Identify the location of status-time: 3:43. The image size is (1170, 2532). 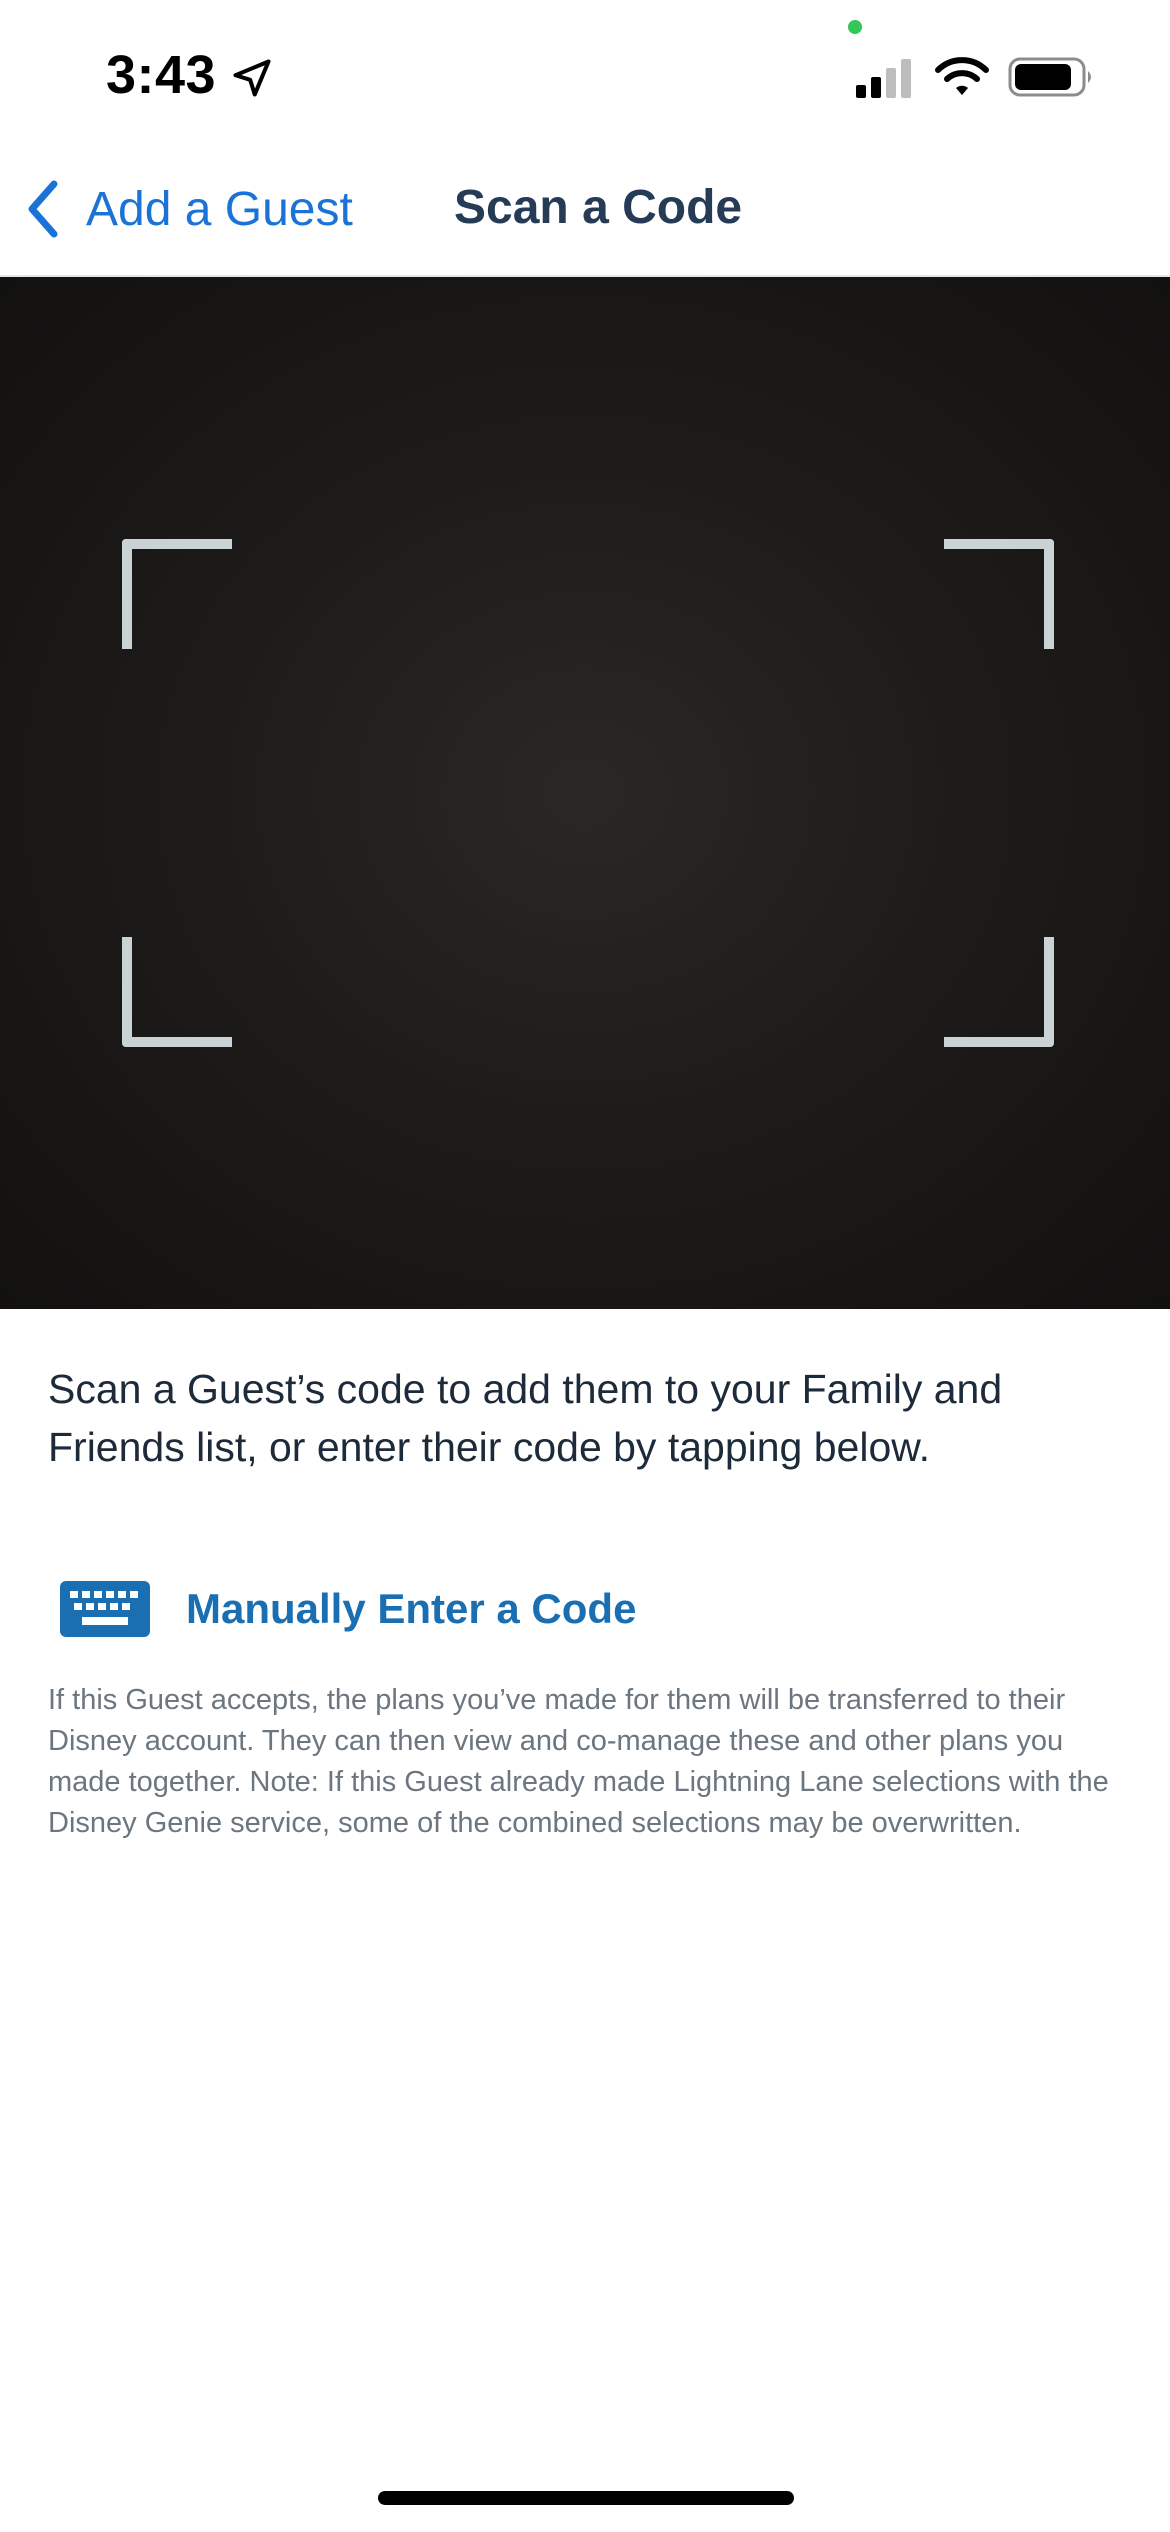
(161, 75).